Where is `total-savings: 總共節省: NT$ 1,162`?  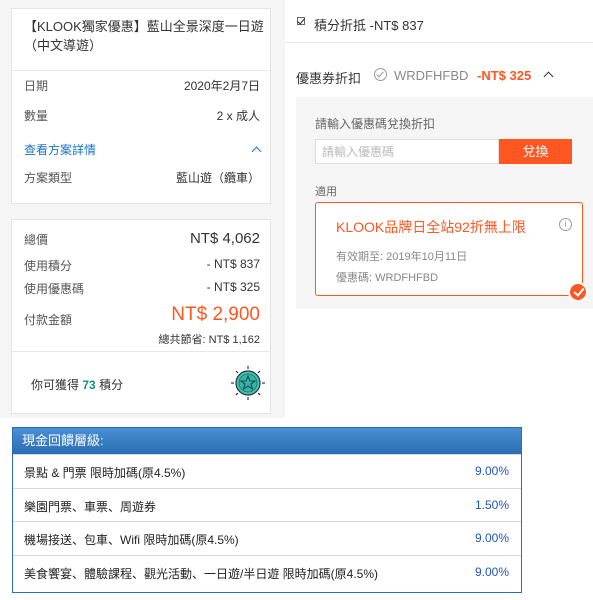
total-savings: 總共節省: NT$ 1,162 is located at coordinates (209, 340).